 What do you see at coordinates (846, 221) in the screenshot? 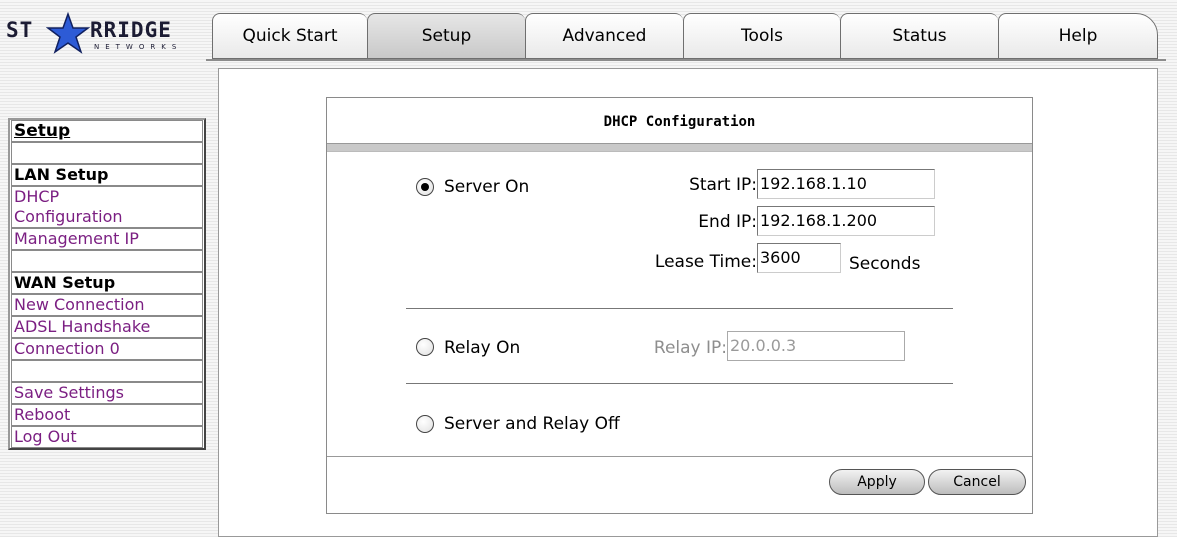
I see `end-ip-input: 192.168.1.200` at bounding box center [846, 221].